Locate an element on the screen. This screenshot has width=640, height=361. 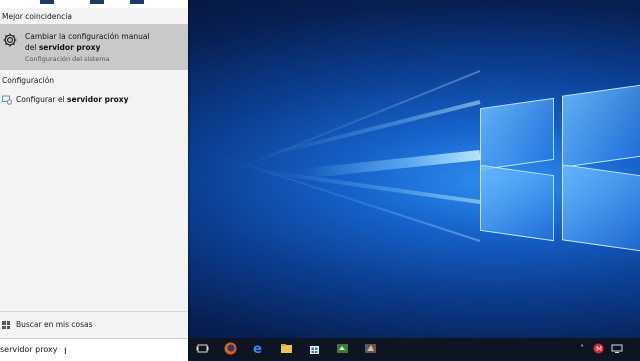
best-match-title-line1: Cambiar la configuración manual is located at coordinates (87, 36).